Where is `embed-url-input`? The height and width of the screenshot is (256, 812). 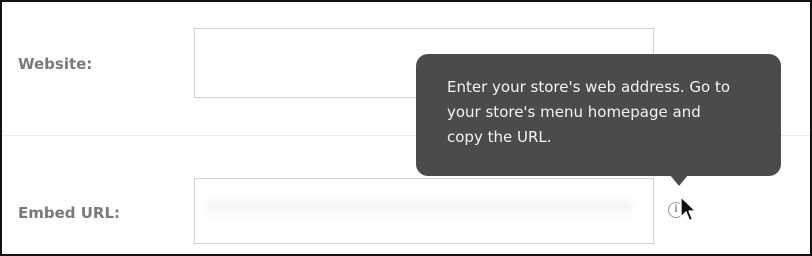
embed-url-input is located at coordinates (424, 211).